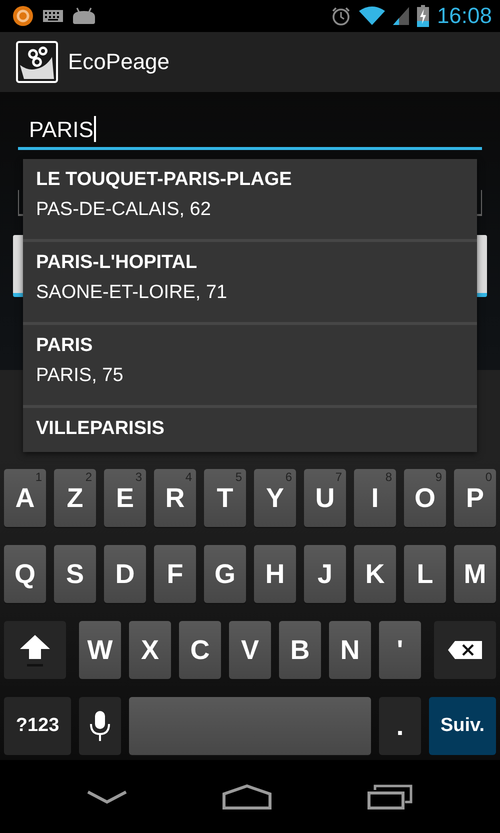  Describe the element at coordinates (225, 574) in the screenshot. I see `letter-key: G` at that location.